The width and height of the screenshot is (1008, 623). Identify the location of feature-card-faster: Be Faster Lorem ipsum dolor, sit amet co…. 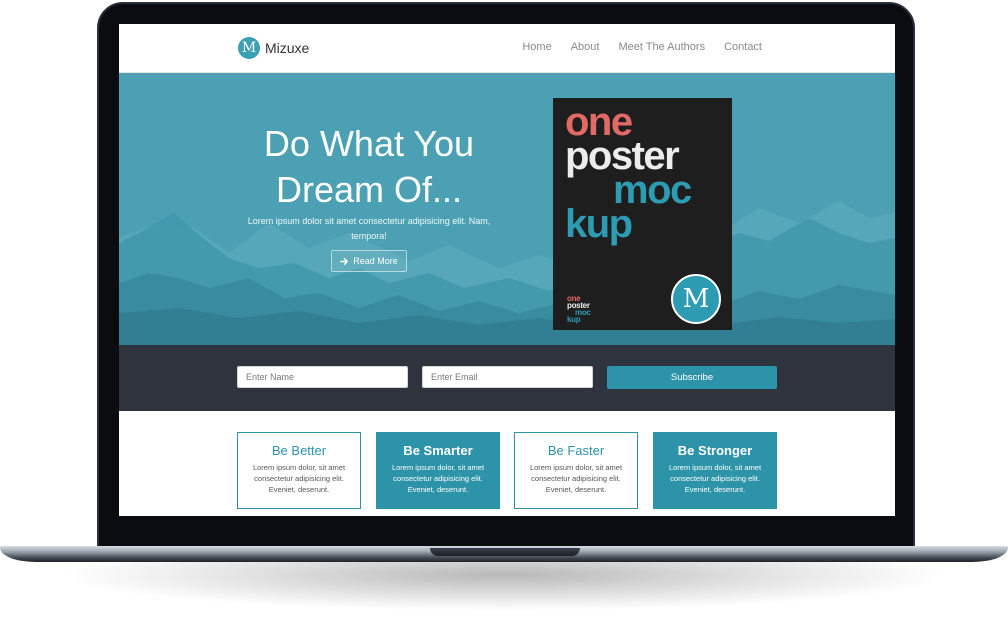
(576, 470).